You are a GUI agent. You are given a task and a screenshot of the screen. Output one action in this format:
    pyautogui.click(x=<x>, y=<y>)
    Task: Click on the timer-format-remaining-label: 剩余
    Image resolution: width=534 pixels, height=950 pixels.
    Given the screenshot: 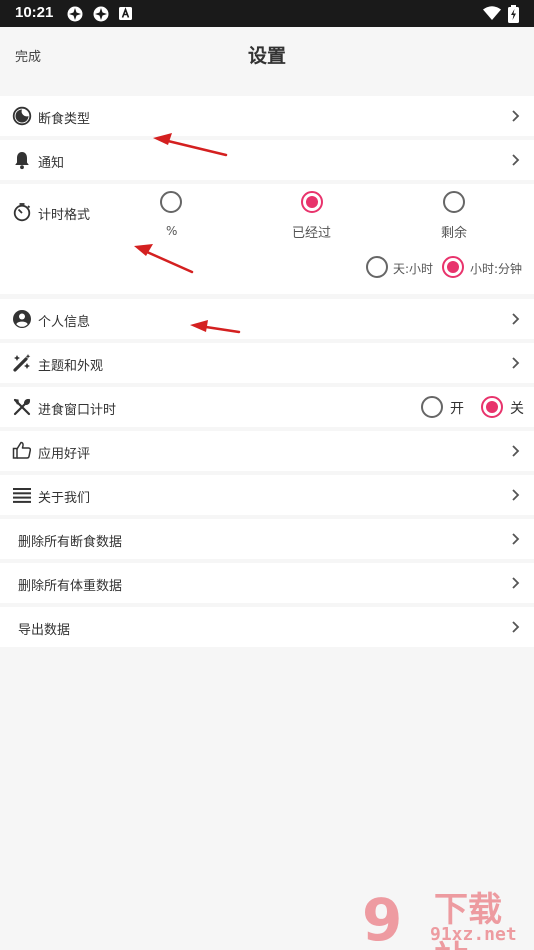 What is the action you would take?
    pyautogui.click(x=454, y=233)
    